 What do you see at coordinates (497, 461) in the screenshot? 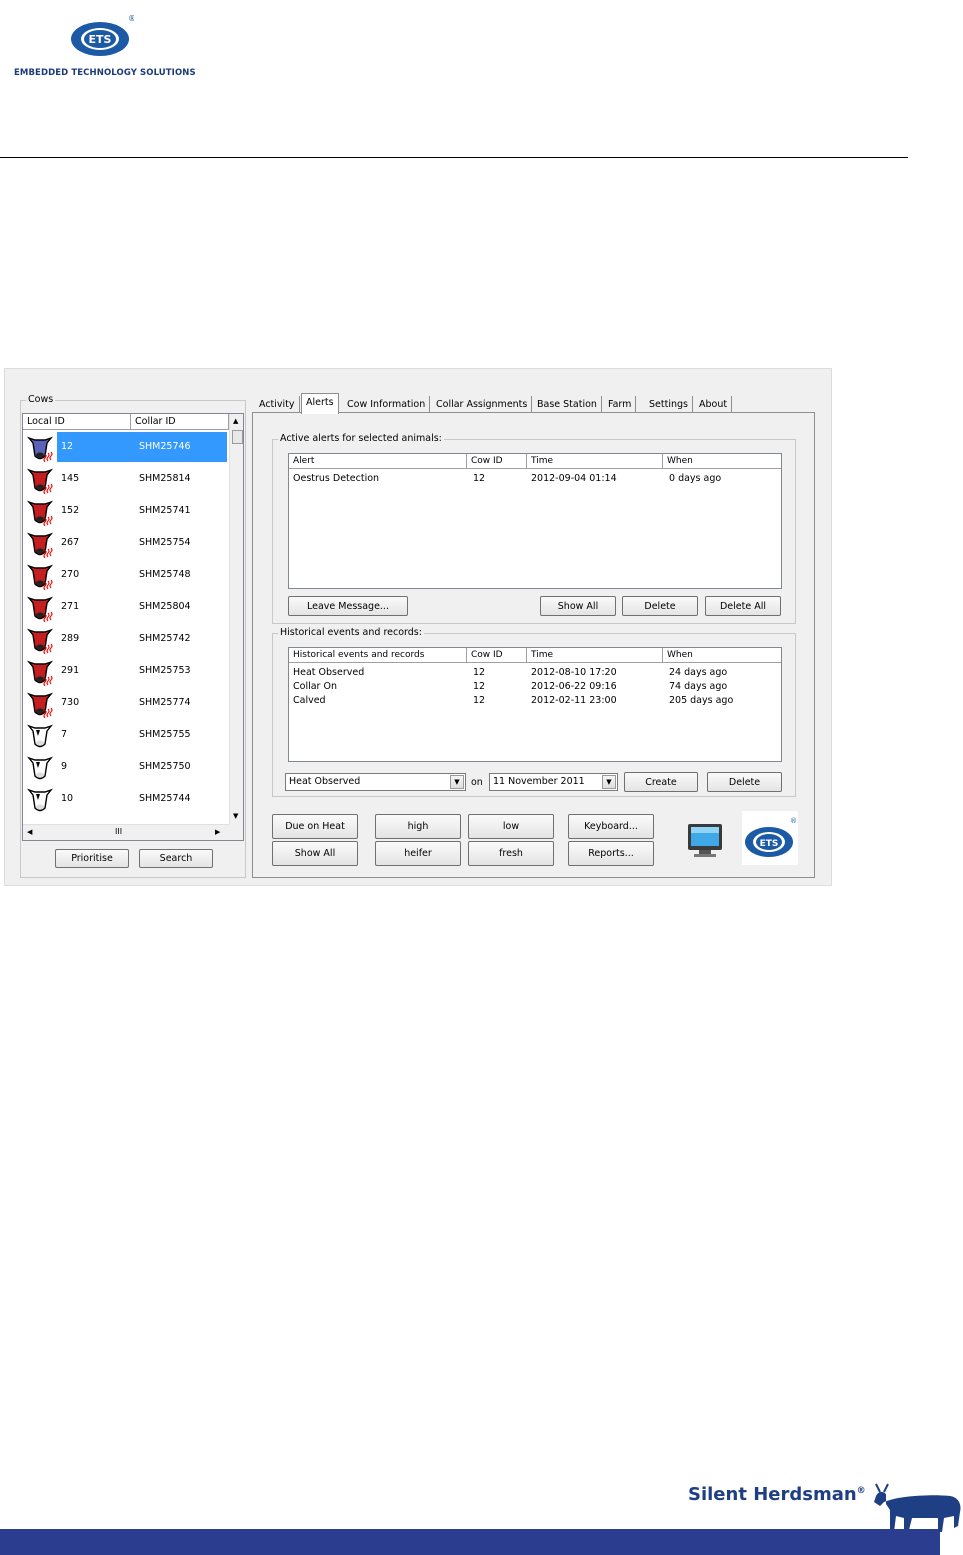
I see `alerts-col-cow-id: Cow ID` at bounding box center [497, 461].